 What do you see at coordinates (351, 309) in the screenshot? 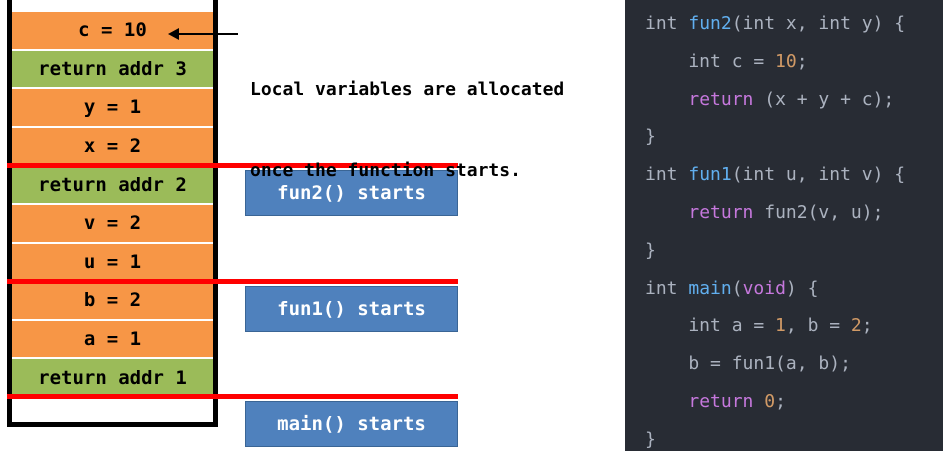
I see `fun1-start-label: fun1() starts` at bounding box center [351, 309].